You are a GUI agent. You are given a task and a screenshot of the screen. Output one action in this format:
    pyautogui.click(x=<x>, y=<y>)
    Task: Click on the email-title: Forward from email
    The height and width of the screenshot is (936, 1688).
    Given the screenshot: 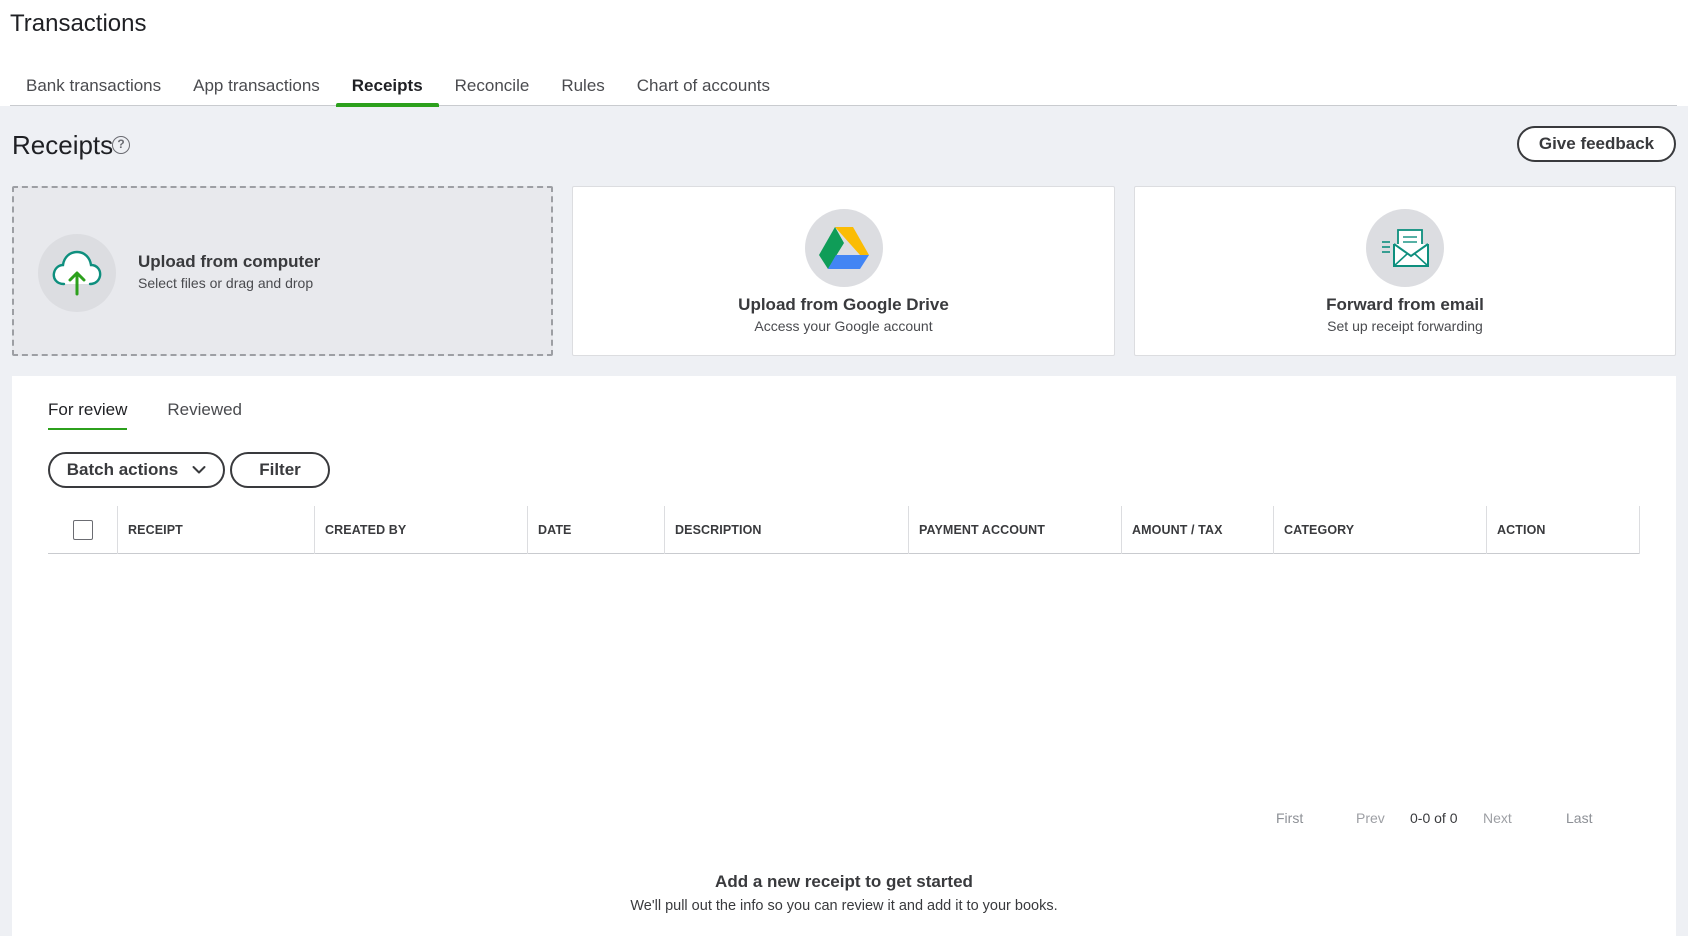 What is the action you would take?
    pyautogui.click(x=1405, y=304)
    